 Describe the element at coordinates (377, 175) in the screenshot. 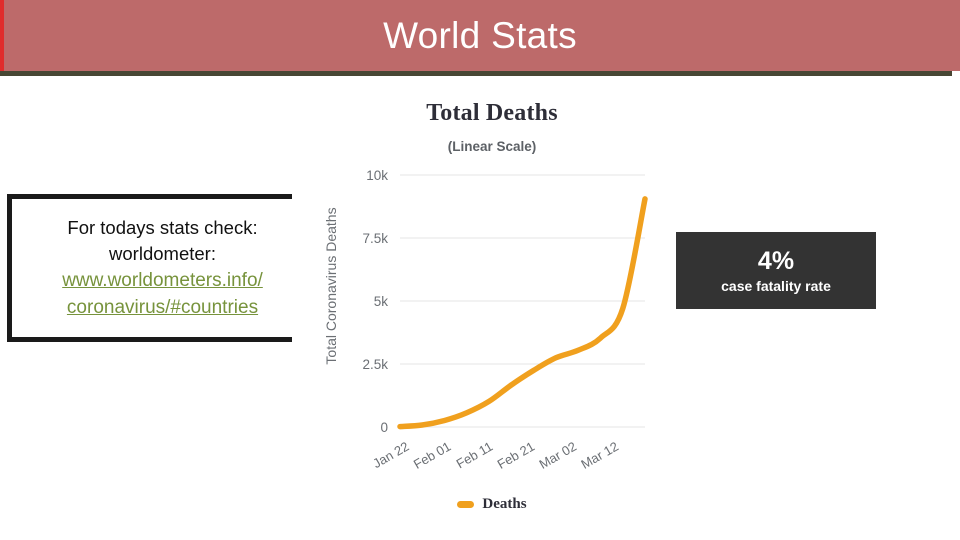

I see `svg-text: 10k` at that location.